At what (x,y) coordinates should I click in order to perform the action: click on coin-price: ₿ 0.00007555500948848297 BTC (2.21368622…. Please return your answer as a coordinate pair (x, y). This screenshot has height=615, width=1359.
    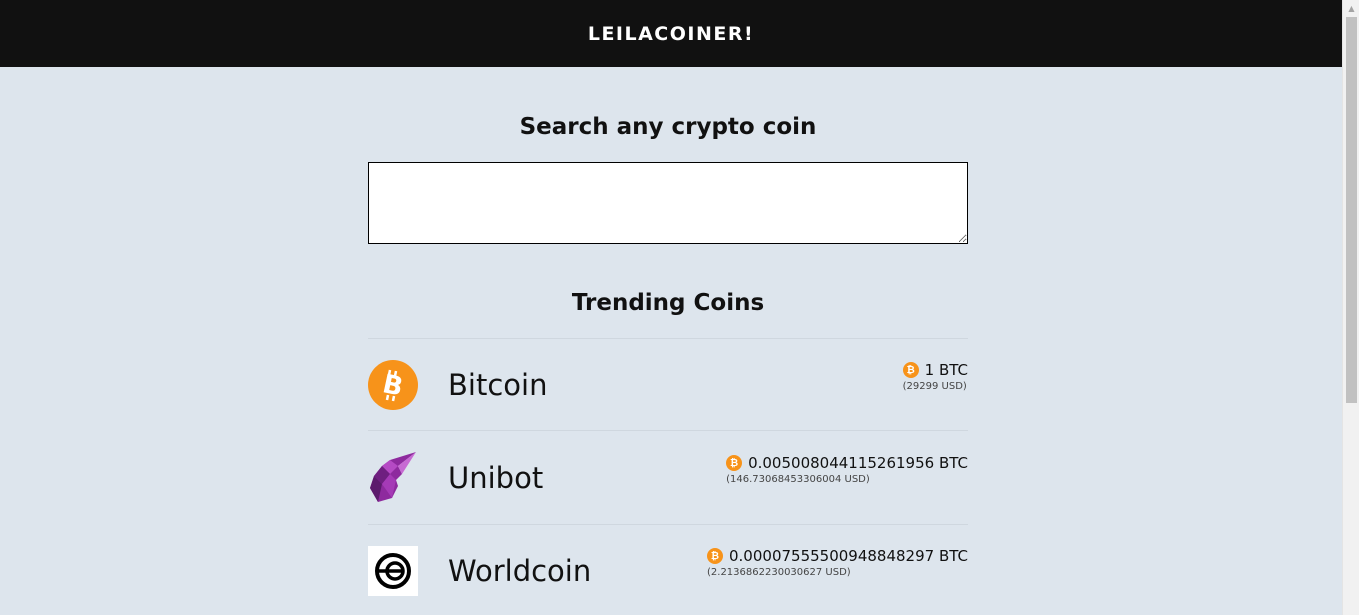
    Looking at the image, I should click on (837, 562).